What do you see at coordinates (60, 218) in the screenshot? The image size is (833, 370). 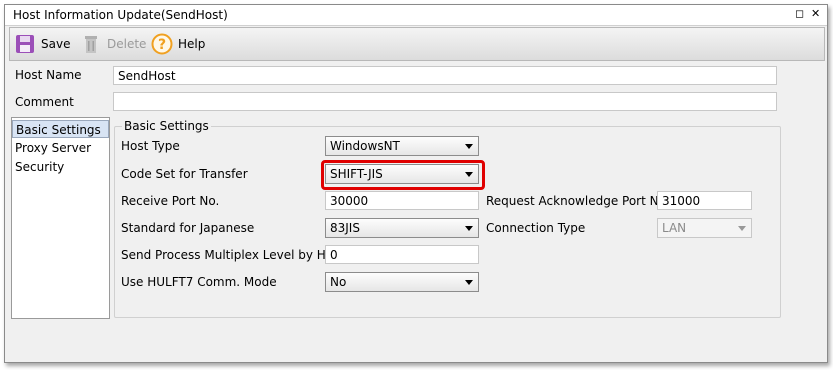 I see `settings-nav: Basic Settings Proxy Server Security` at bounding box center [60, 218].